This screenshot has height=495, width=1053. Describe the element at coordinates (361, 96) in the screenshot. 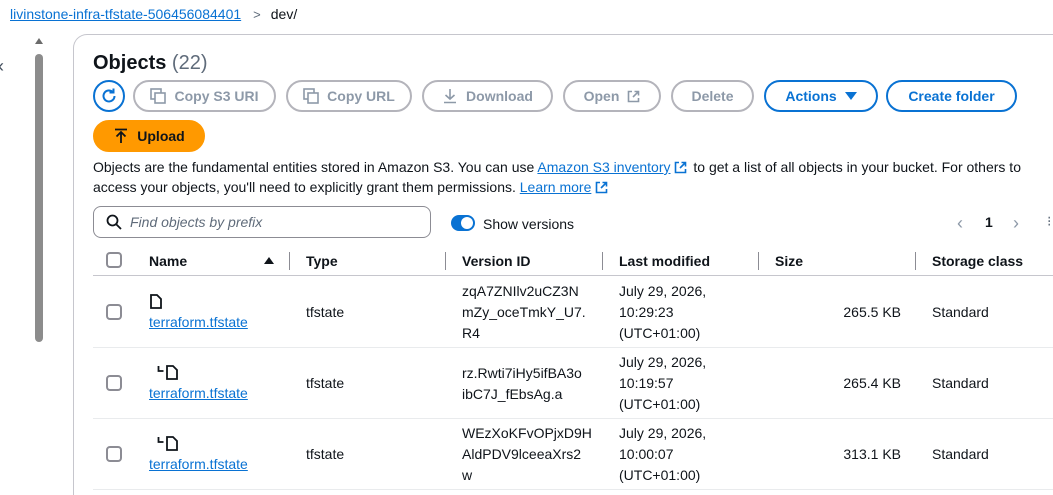

I see `copy-url-label: Copy URL` at that location.